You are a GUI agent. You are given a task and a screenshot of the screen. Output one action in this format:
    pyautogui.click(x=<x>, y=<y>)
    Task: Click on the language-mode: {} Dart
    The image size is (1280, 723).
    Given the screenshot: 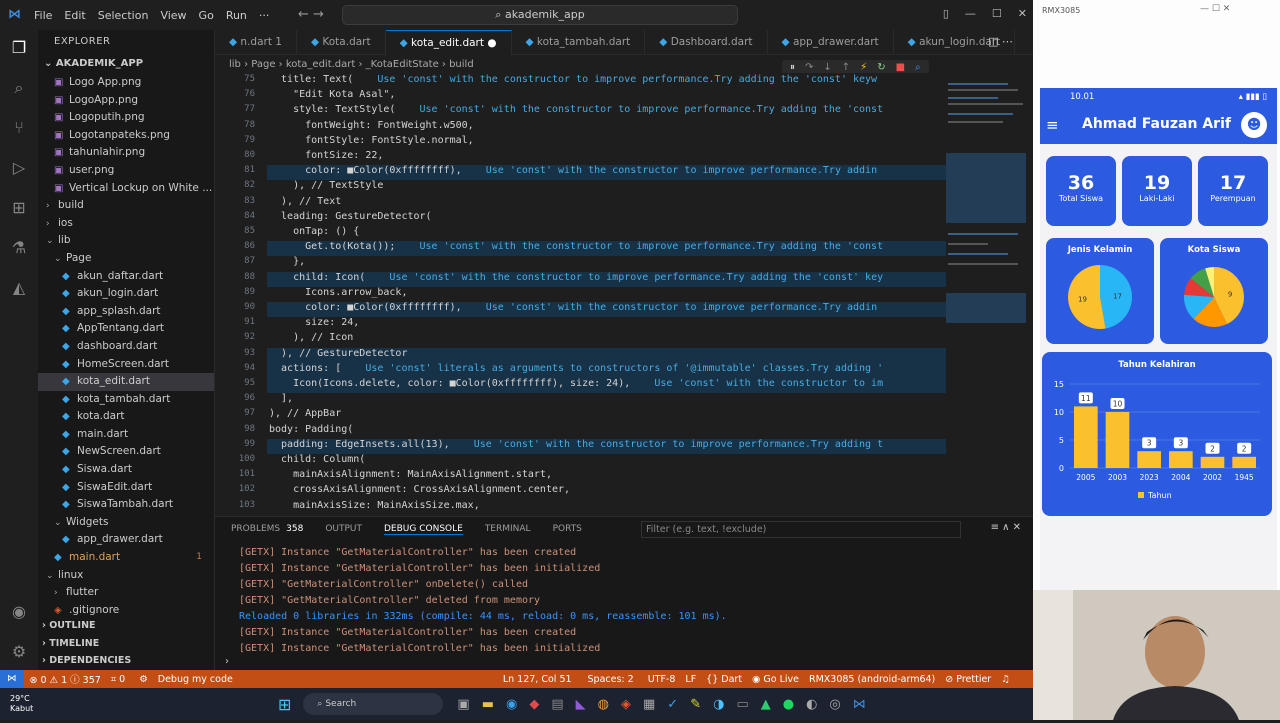 What is the action you would take?
    pyautogui.click(x=724, y=679)
    